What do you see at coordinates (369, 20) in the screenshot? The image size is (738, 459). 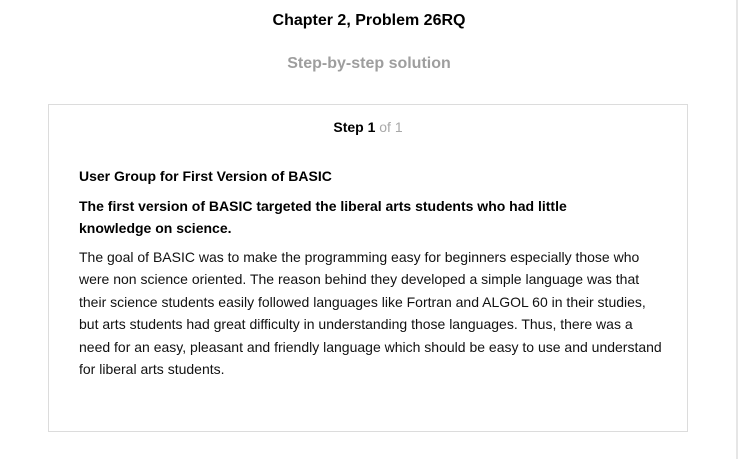 I see `page-title: Chapter 2, Problem 26RQ` at bounding box center [369, 20].